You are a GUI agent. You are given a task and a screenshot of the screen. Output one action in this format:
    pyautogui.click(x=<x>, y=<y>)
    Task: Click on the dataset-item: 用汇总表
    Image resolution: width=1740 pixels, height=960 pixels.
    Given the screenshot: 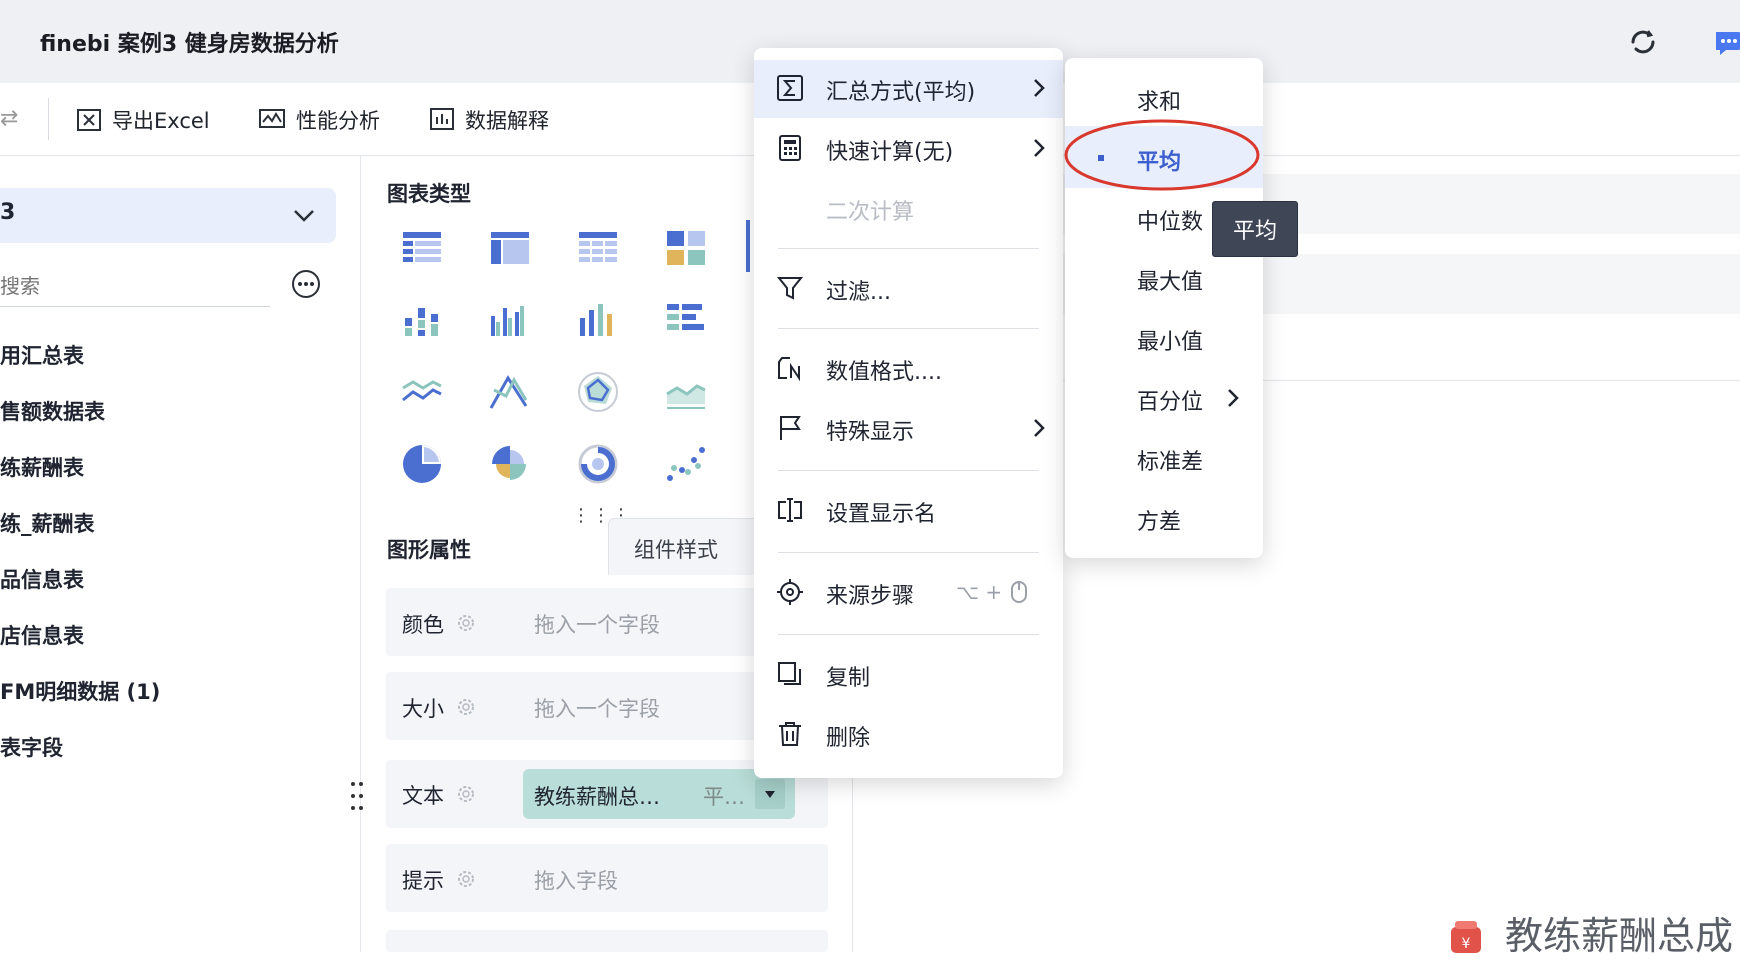 What is the action you would take?
    pyautogui.click(x=42, y=355)
    